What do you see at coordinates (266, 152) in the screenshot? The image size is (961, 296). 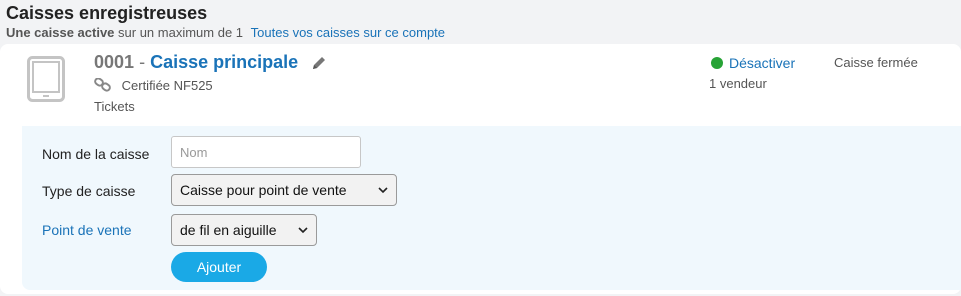 I see `name-input` at bounding box center [266, 152].